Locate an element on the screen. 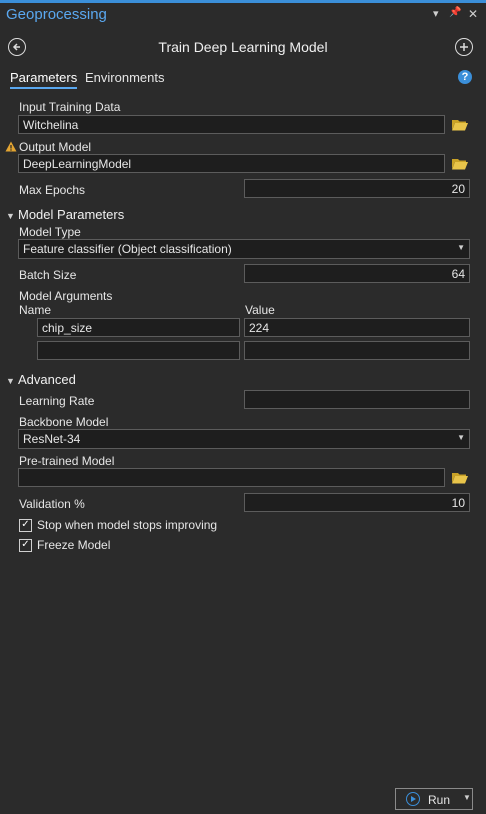 Image resolution: width=486 pixels, height=814 pixels. pane-title: Geoprocessing is located at coordinates (56, 14).